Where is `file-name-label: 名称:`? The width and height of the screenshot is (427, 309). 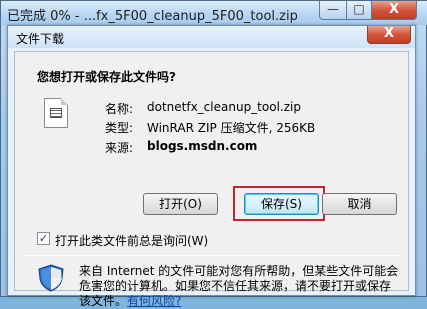
file-name-label: 名称: is located at coordinates (119, 109).